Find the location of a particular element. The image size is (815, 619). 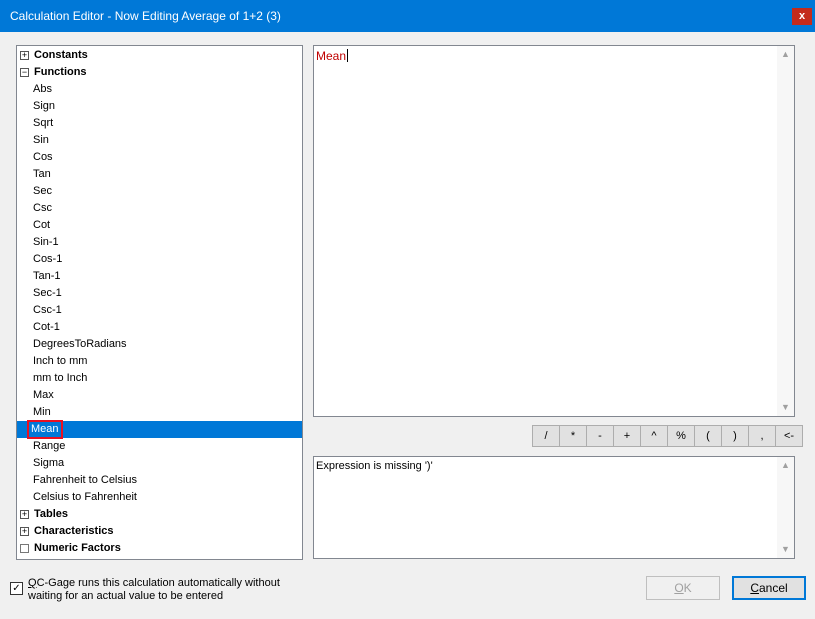

tree-item-label: Cot-1 is located at coordinates (46, 327).